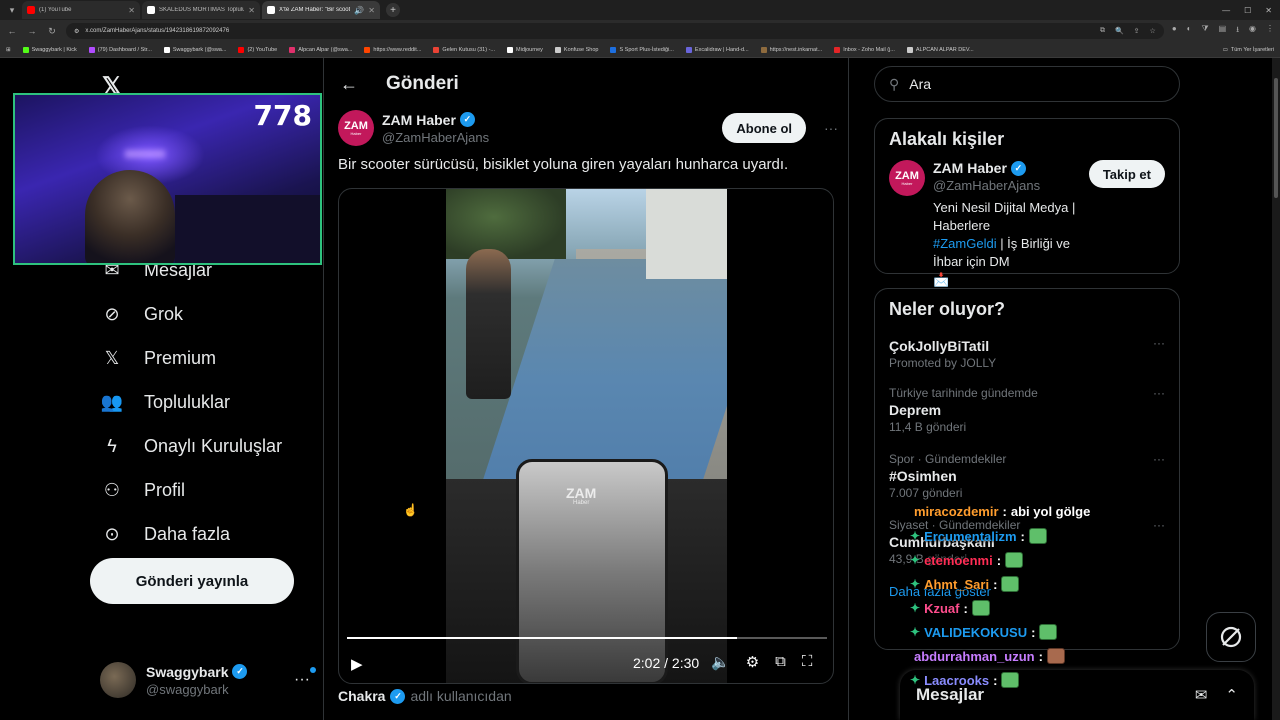  Describe the element at coordinates (349, 84) in the screenshot. I see `back-arrow-icon: ←` at that location.